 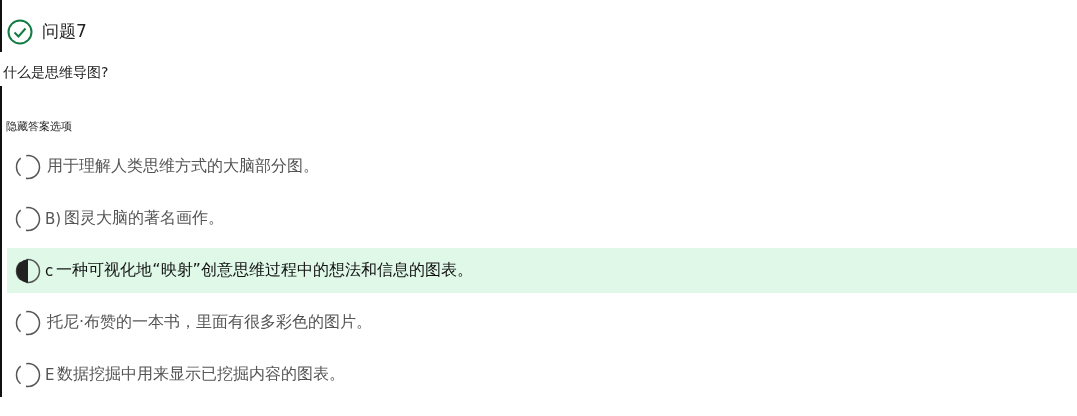 I want to click on option-letter: c, so click(x=49, y=270).